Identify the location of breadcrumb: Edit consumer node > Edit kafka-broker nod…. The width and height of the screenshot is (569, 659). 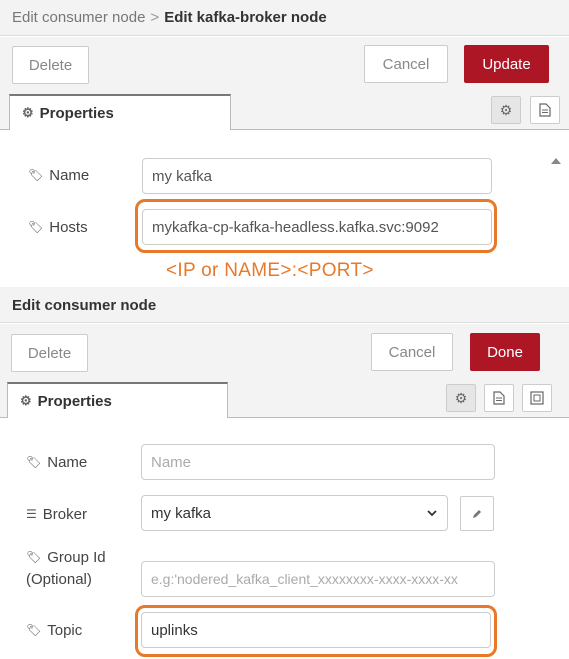
(169, 17).